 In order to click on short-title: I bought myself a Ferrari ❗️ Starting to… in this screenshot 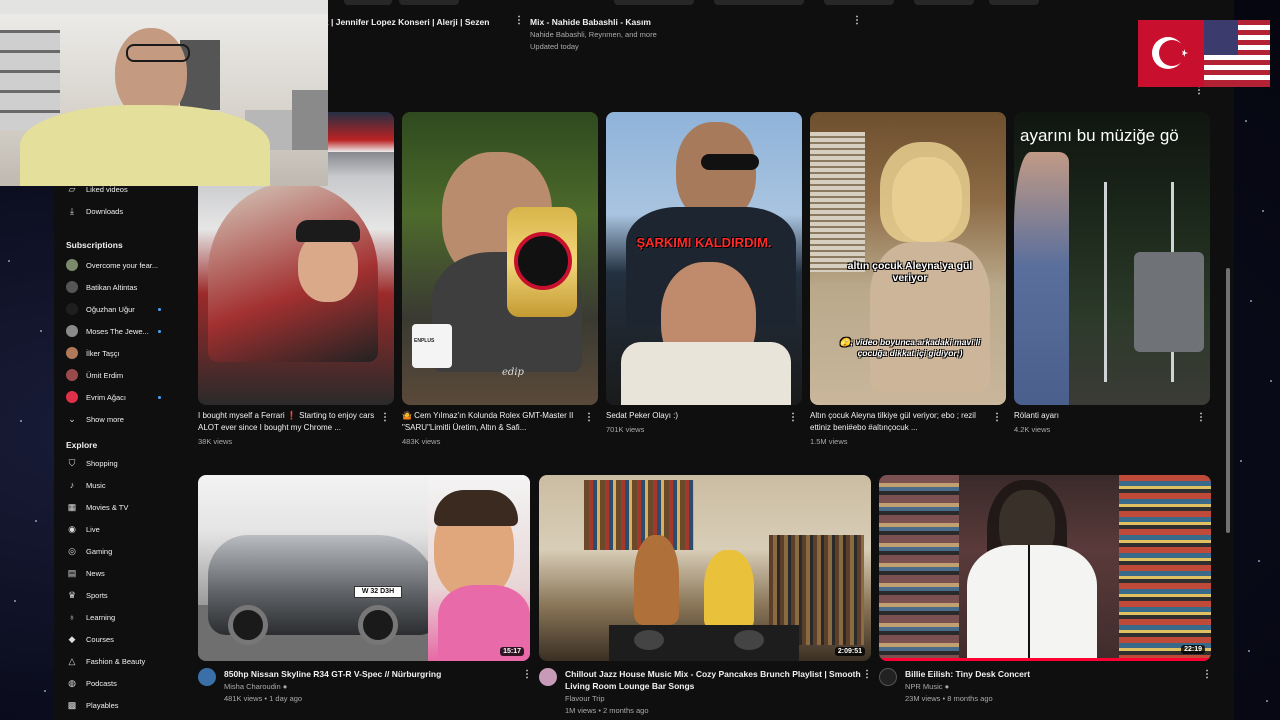, I will do `click(288, 421)`.